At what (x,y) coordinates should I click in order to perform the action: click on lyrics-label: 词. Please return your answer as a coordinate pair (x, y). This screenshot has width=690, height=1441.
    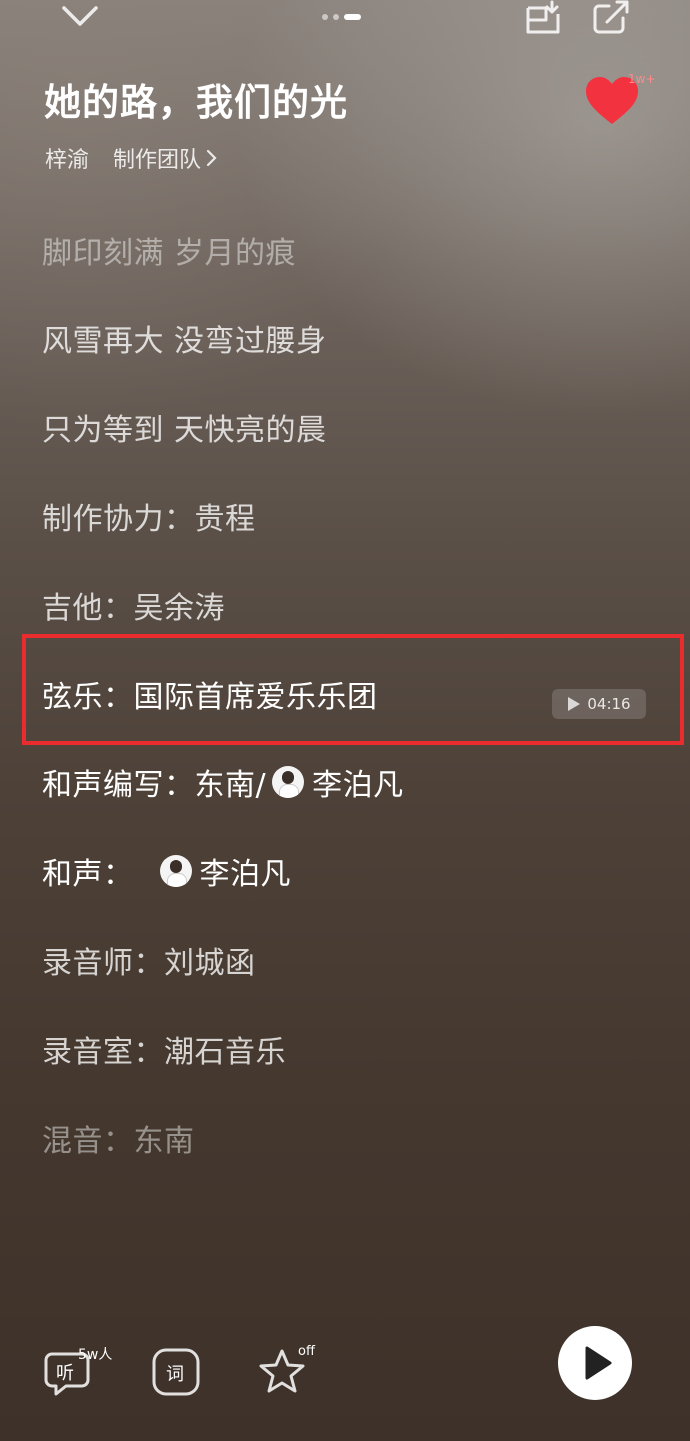
    Looking at the image, I should click on (175, 1374).